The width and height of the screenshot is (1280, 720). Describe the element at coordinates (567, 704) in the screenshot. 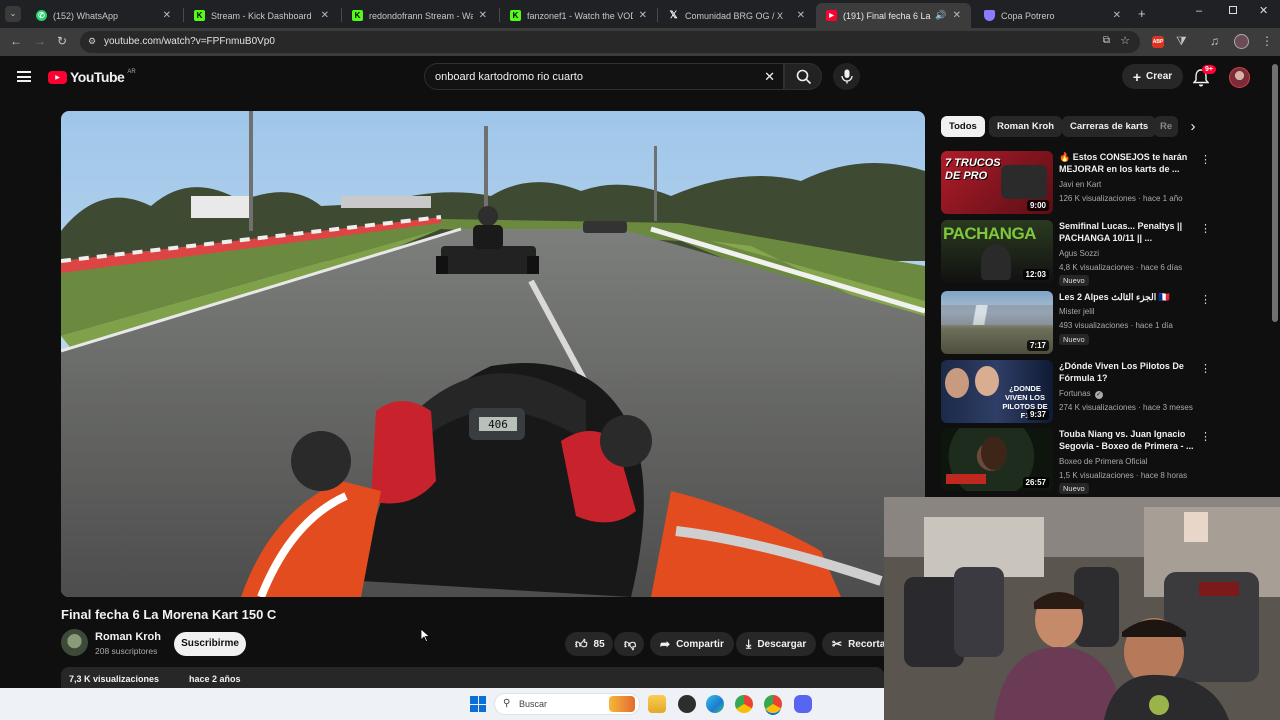

I see `taskbar-search: ⚲ Buscar` at that location.